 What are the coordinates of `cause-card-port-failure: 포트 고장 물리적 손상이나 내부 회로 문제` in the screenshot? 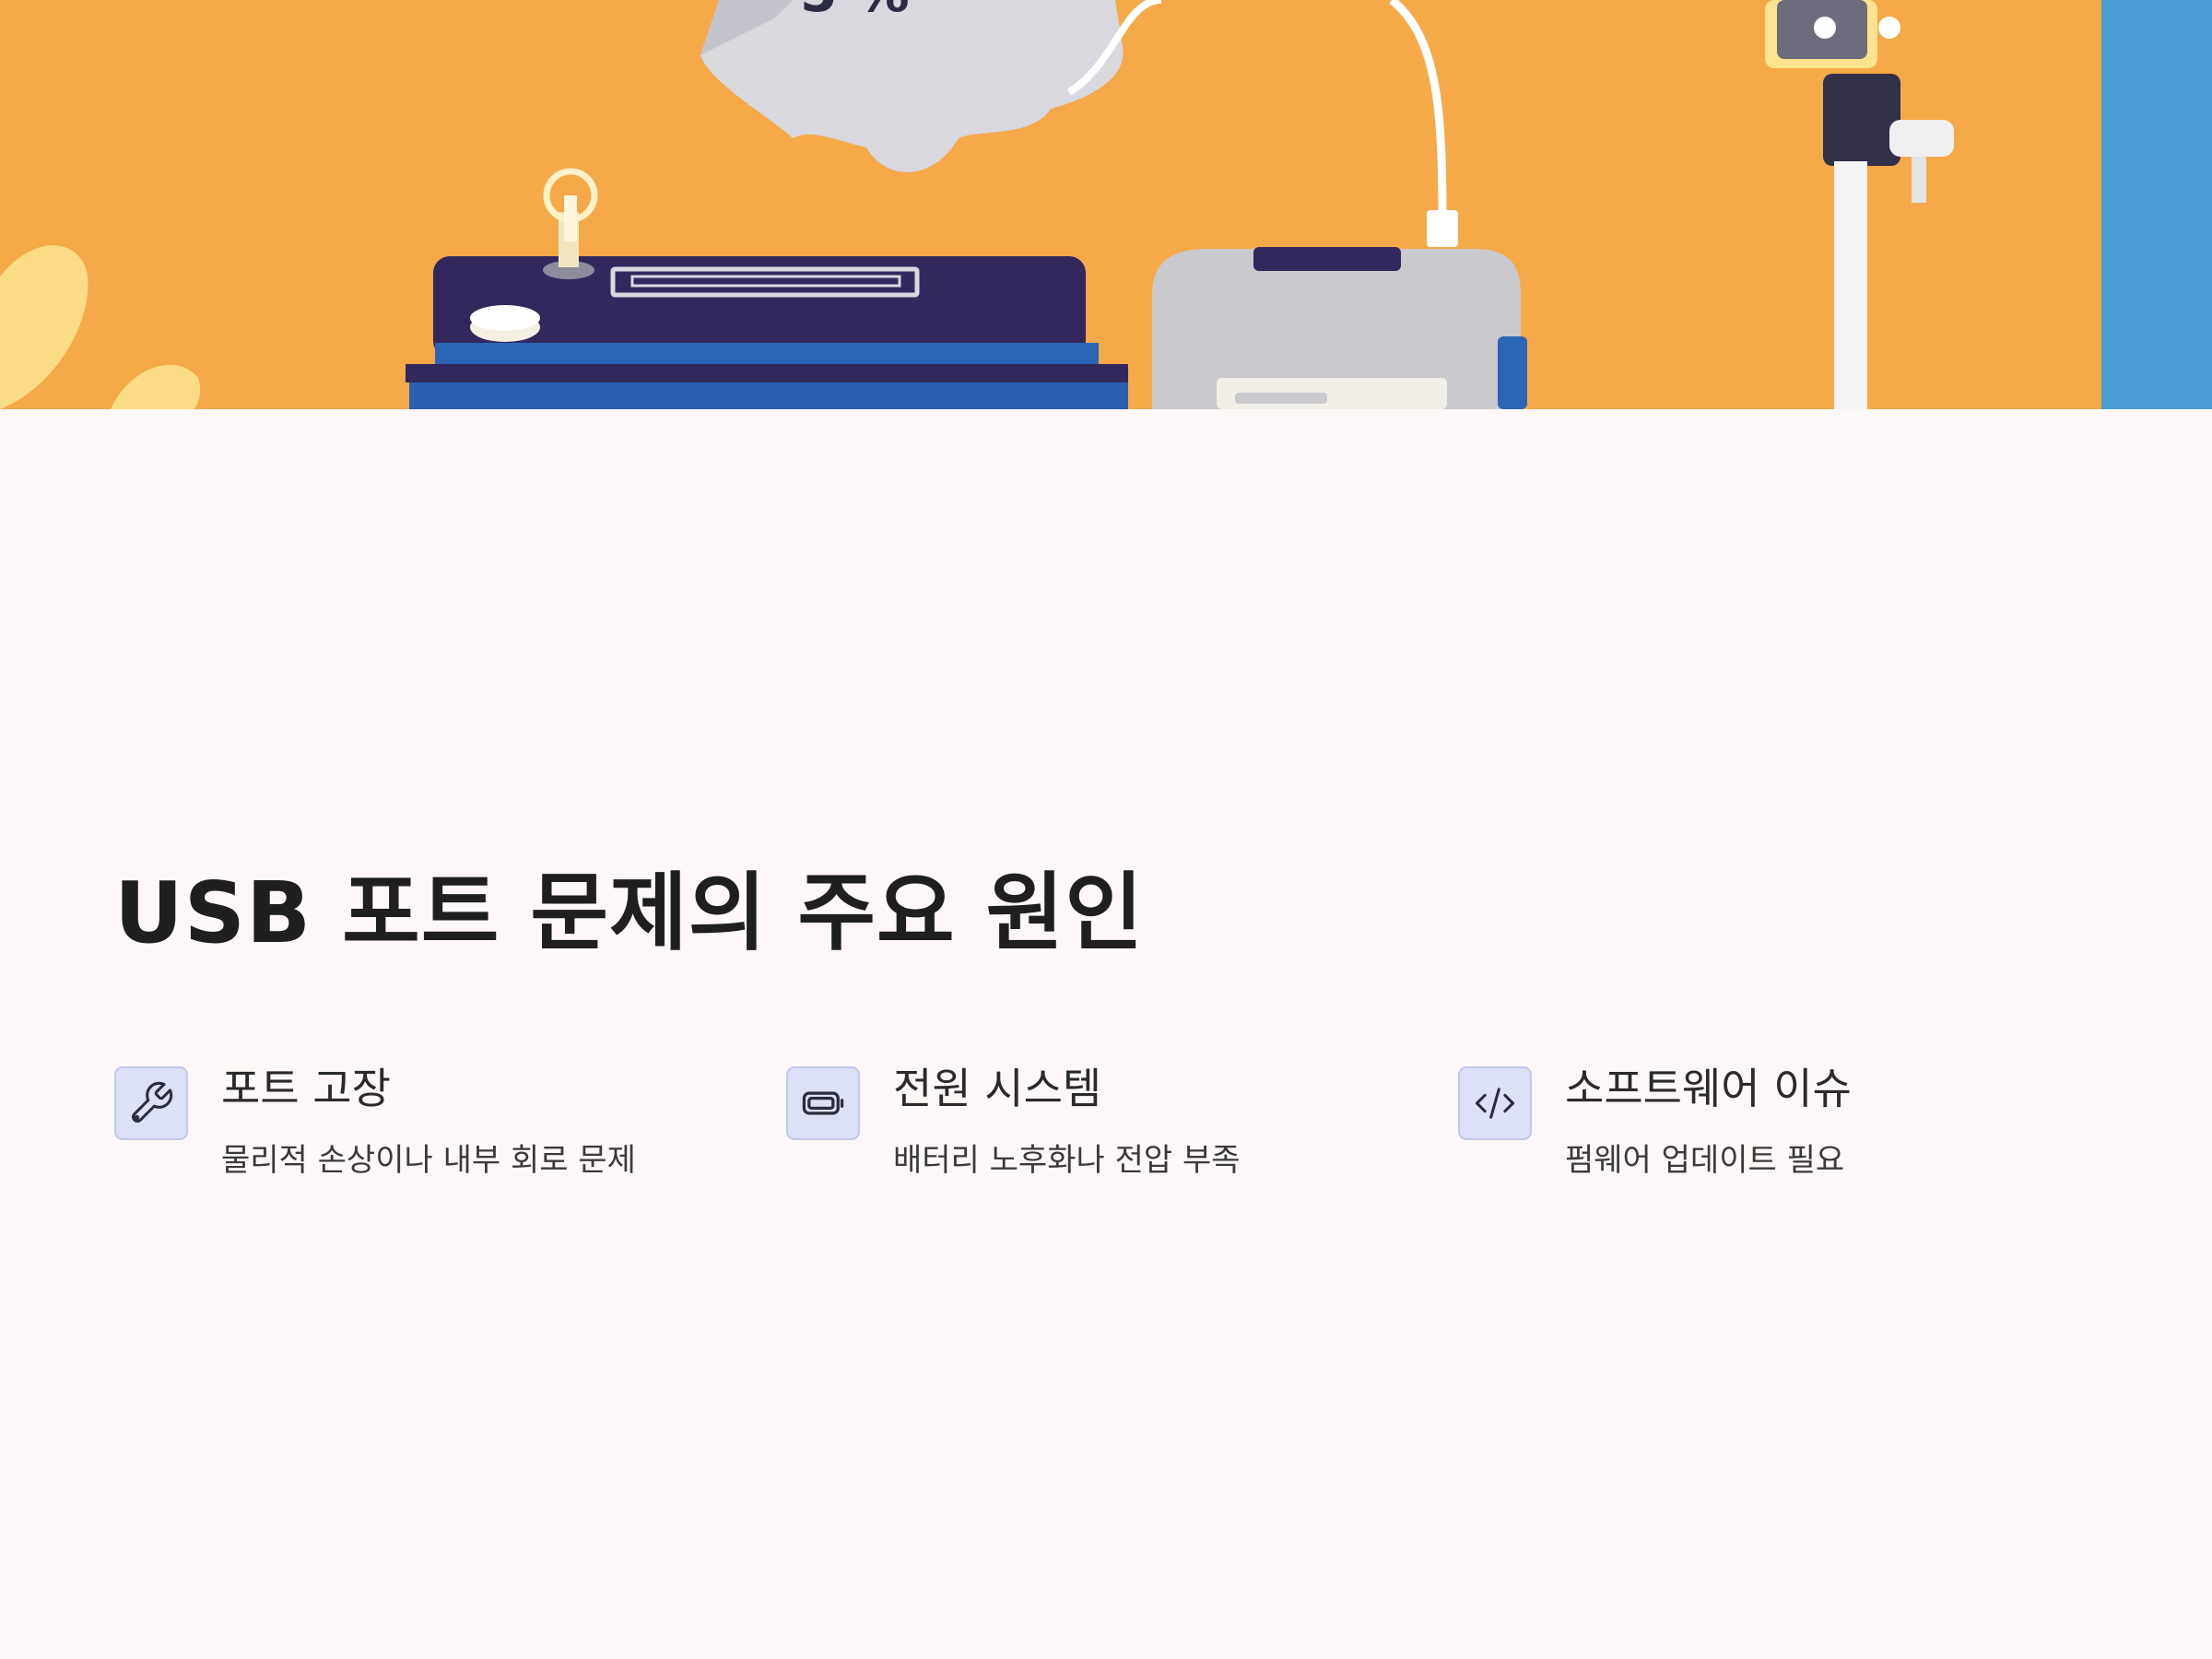 It's located at (436, 1129).